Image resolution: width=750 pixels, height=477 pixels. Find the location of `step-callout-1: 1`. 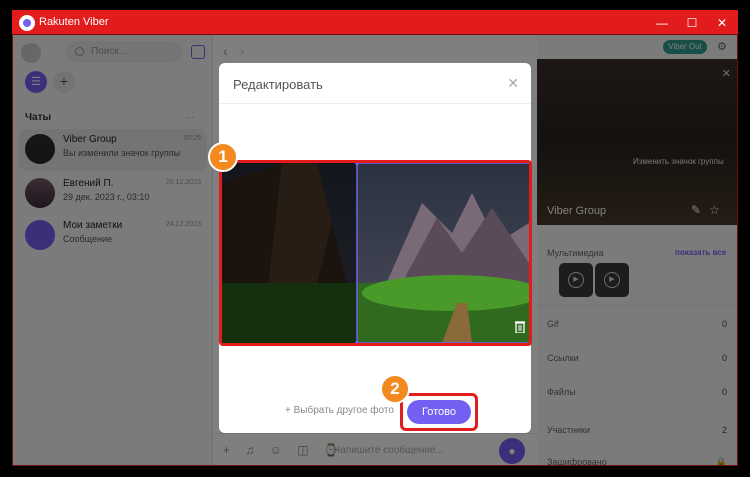

step-callout-1: 1 is located at coordinates (223, 157).